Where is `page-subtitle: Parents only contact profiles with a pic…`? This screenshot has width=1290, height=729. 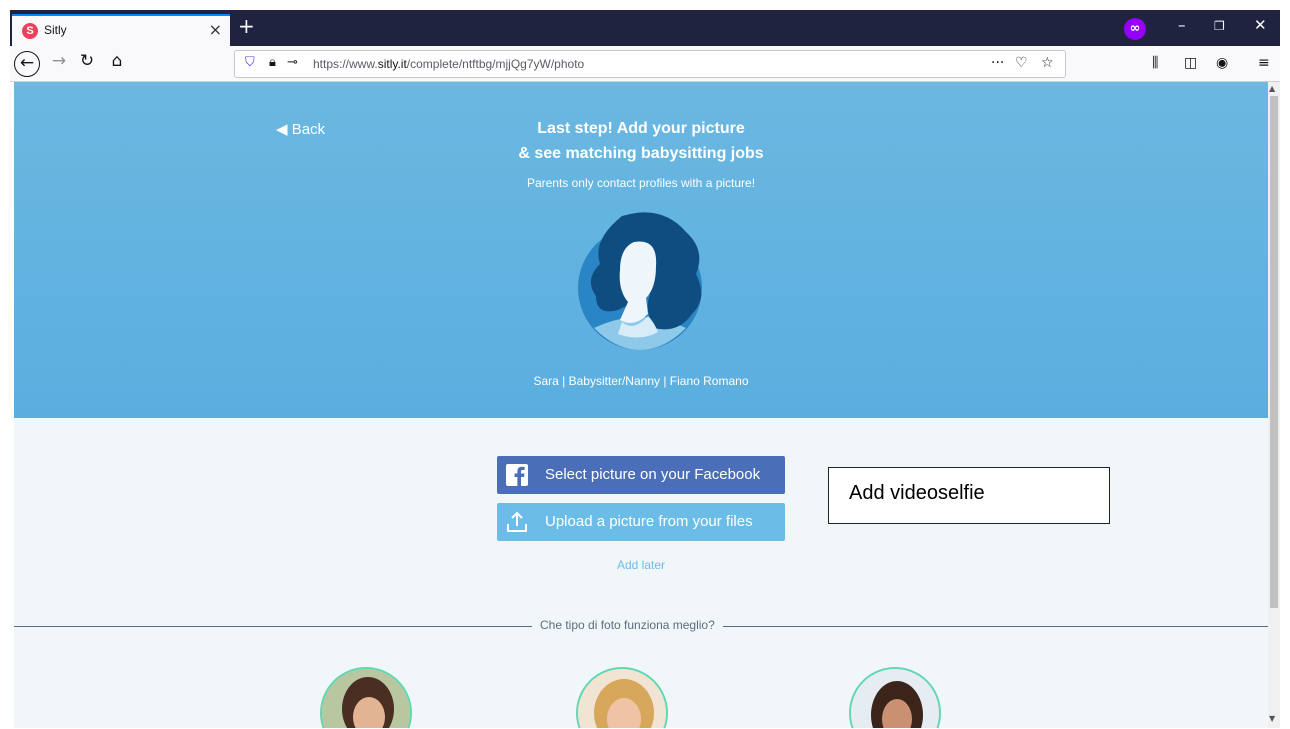 page-subtitle: Parents only contact profiles with a pic… is located at coordinates (641, 183).